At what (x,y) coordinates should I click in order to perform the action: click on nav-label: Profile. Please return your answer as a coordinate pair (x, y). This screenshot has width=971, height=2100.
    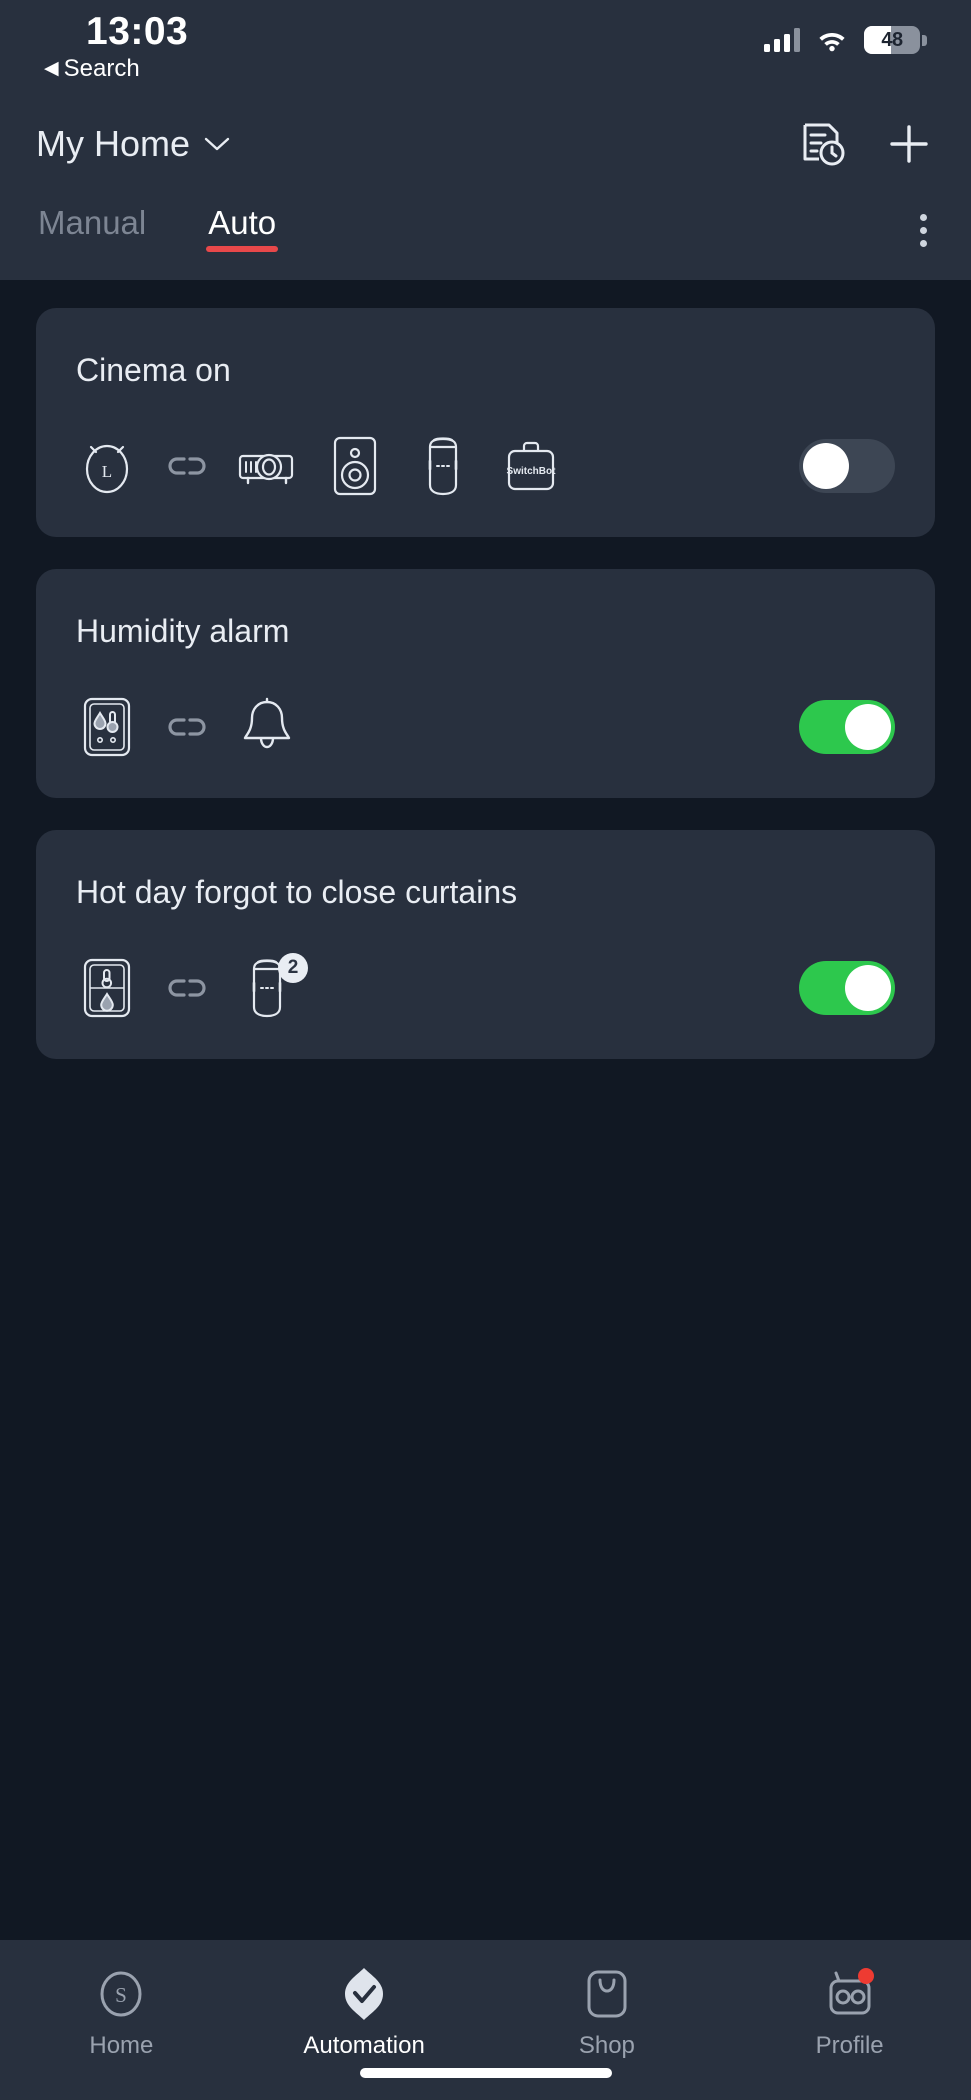
    Looking at the image, I should click on (849, 2045).